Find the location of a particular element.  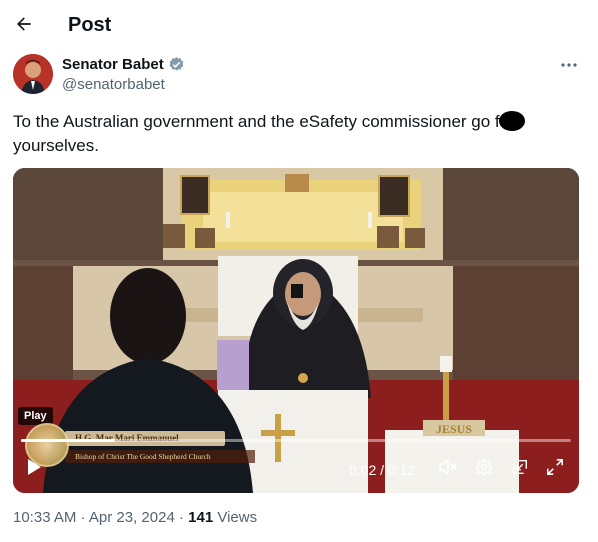

video-progress-fill is located at coordinates (68, 440).